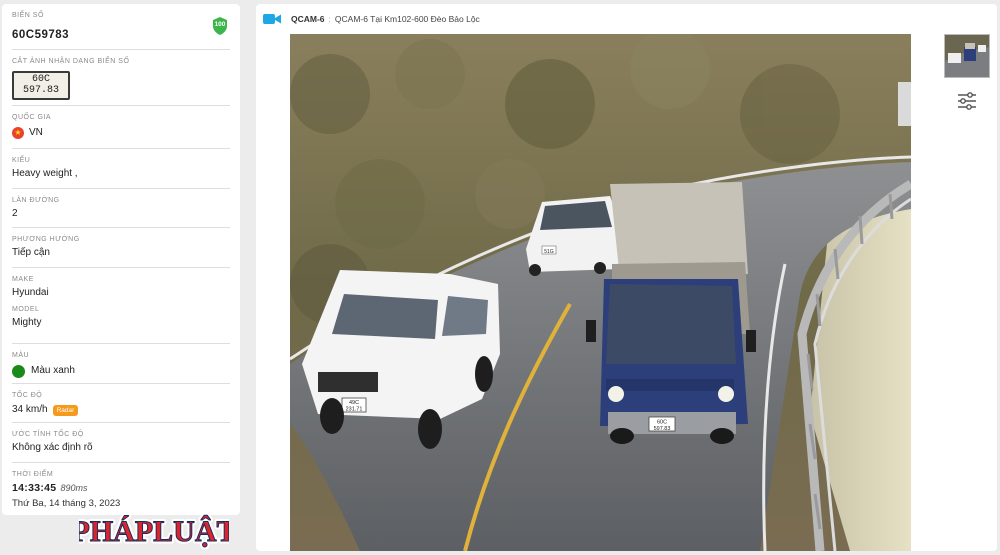 The height and width of the screenshot is (555, 1000). I want to click on plate-crop-field: CẮT ẢNH NHẬN DẠNG BIỂN SỐ 60C 597.83, so click(121, 78).